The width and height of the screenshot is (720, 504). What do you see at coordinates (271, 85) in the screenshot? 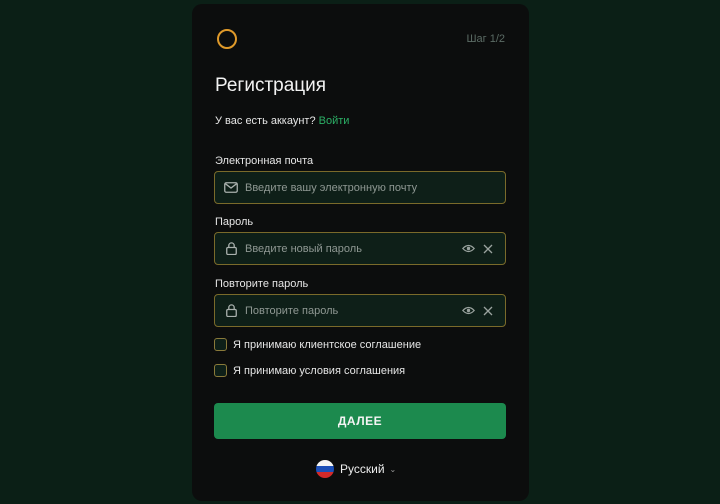
I see `page-title: Регистрация` at bounding box center [271, 85].